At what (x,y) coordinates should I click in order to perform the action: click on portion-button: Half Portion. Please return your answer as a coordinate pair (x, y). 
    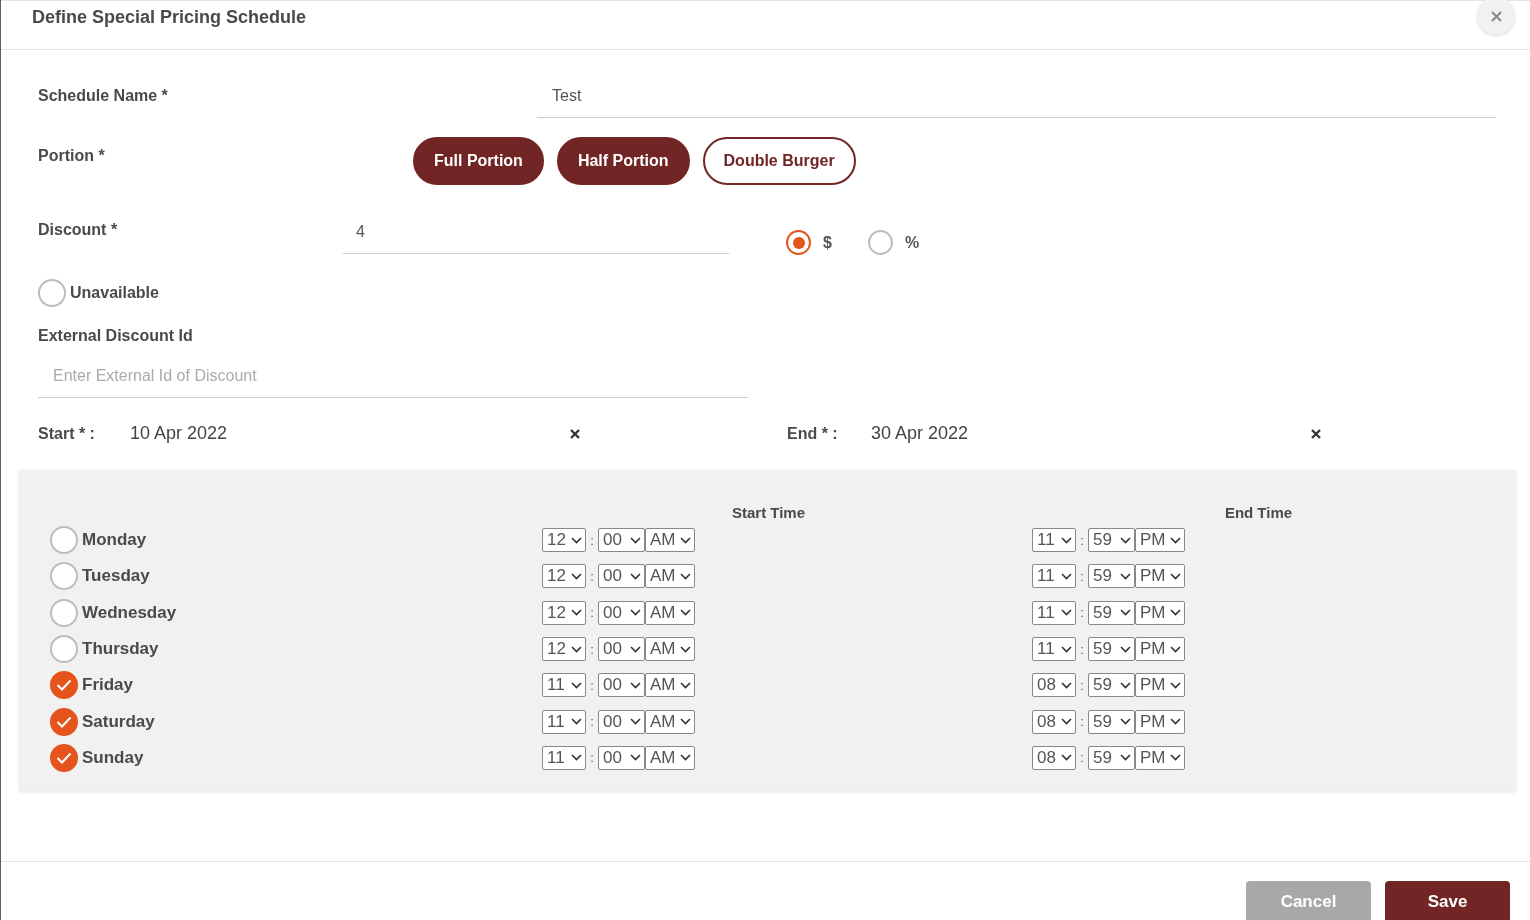
    Looking at the image, I should click on (623, 161).